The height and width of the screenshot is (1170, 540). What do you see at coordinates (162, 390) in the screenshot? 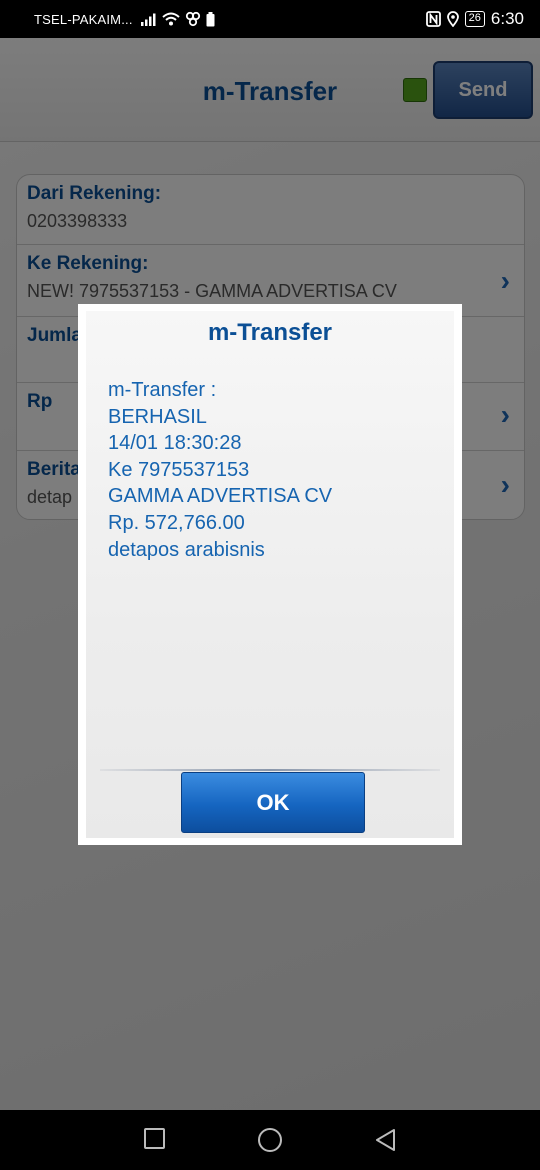
I see `message-line: m-Transfer :` at bounding box center [162, 390].